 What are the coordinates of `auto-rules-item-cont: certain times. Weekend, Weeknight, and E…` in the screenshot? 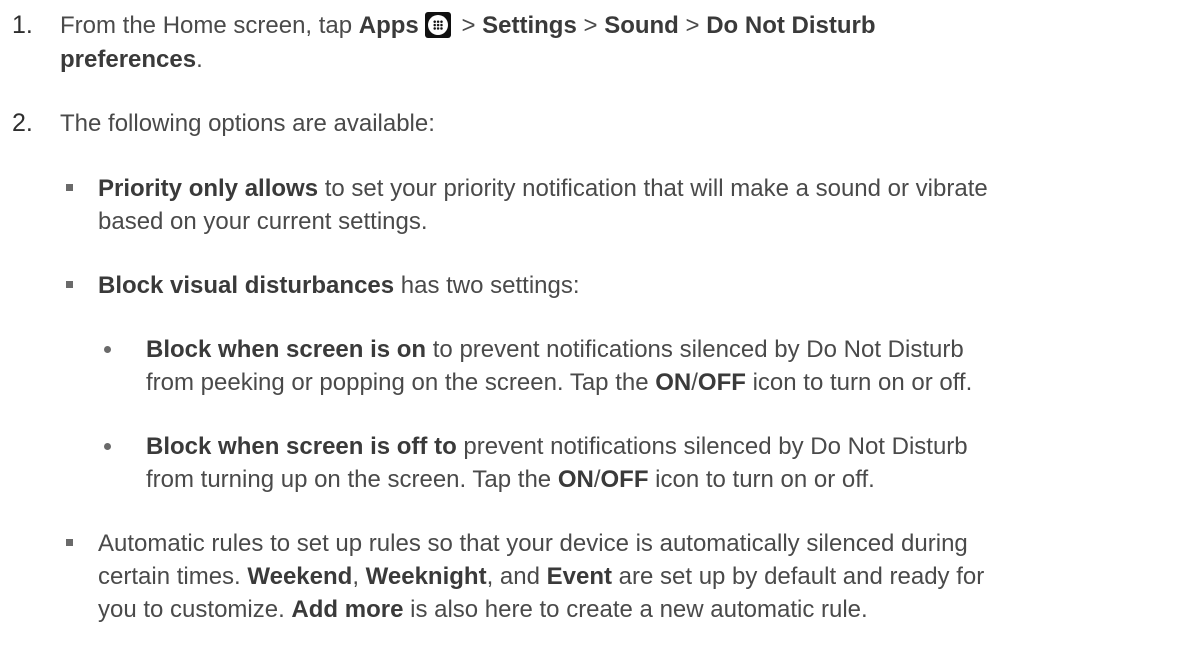 It's located at (541, 576).